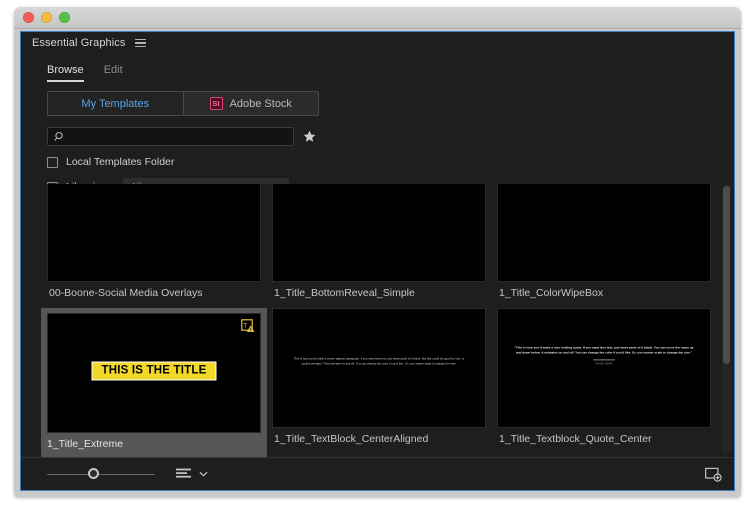 The image size is (755, 511). What do you see at coordinates (377, 162) in the screenshot?
I see `local-templates-filter-row: Local Templates Folder` at bounding box center [377, 162].